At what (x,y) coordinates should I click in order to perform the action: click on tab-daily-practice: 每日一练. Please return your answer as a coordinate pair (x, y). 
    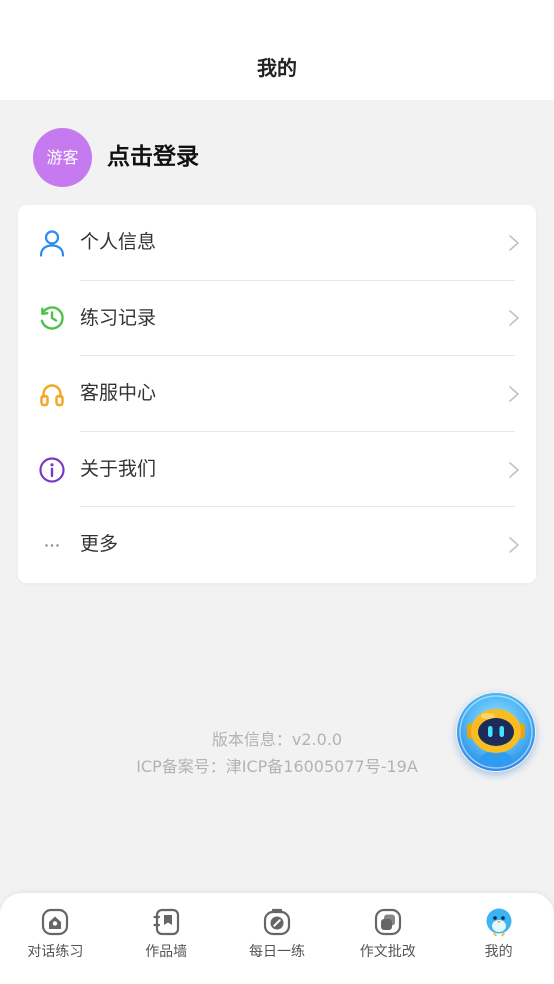
    Looking at the image, I should click on (277, 938).